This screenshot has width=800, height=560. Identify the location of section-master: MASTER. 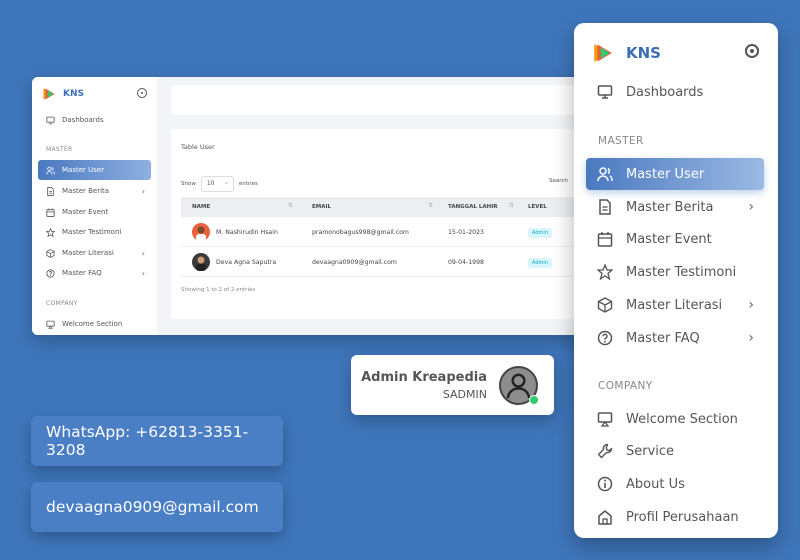
(621, 141).